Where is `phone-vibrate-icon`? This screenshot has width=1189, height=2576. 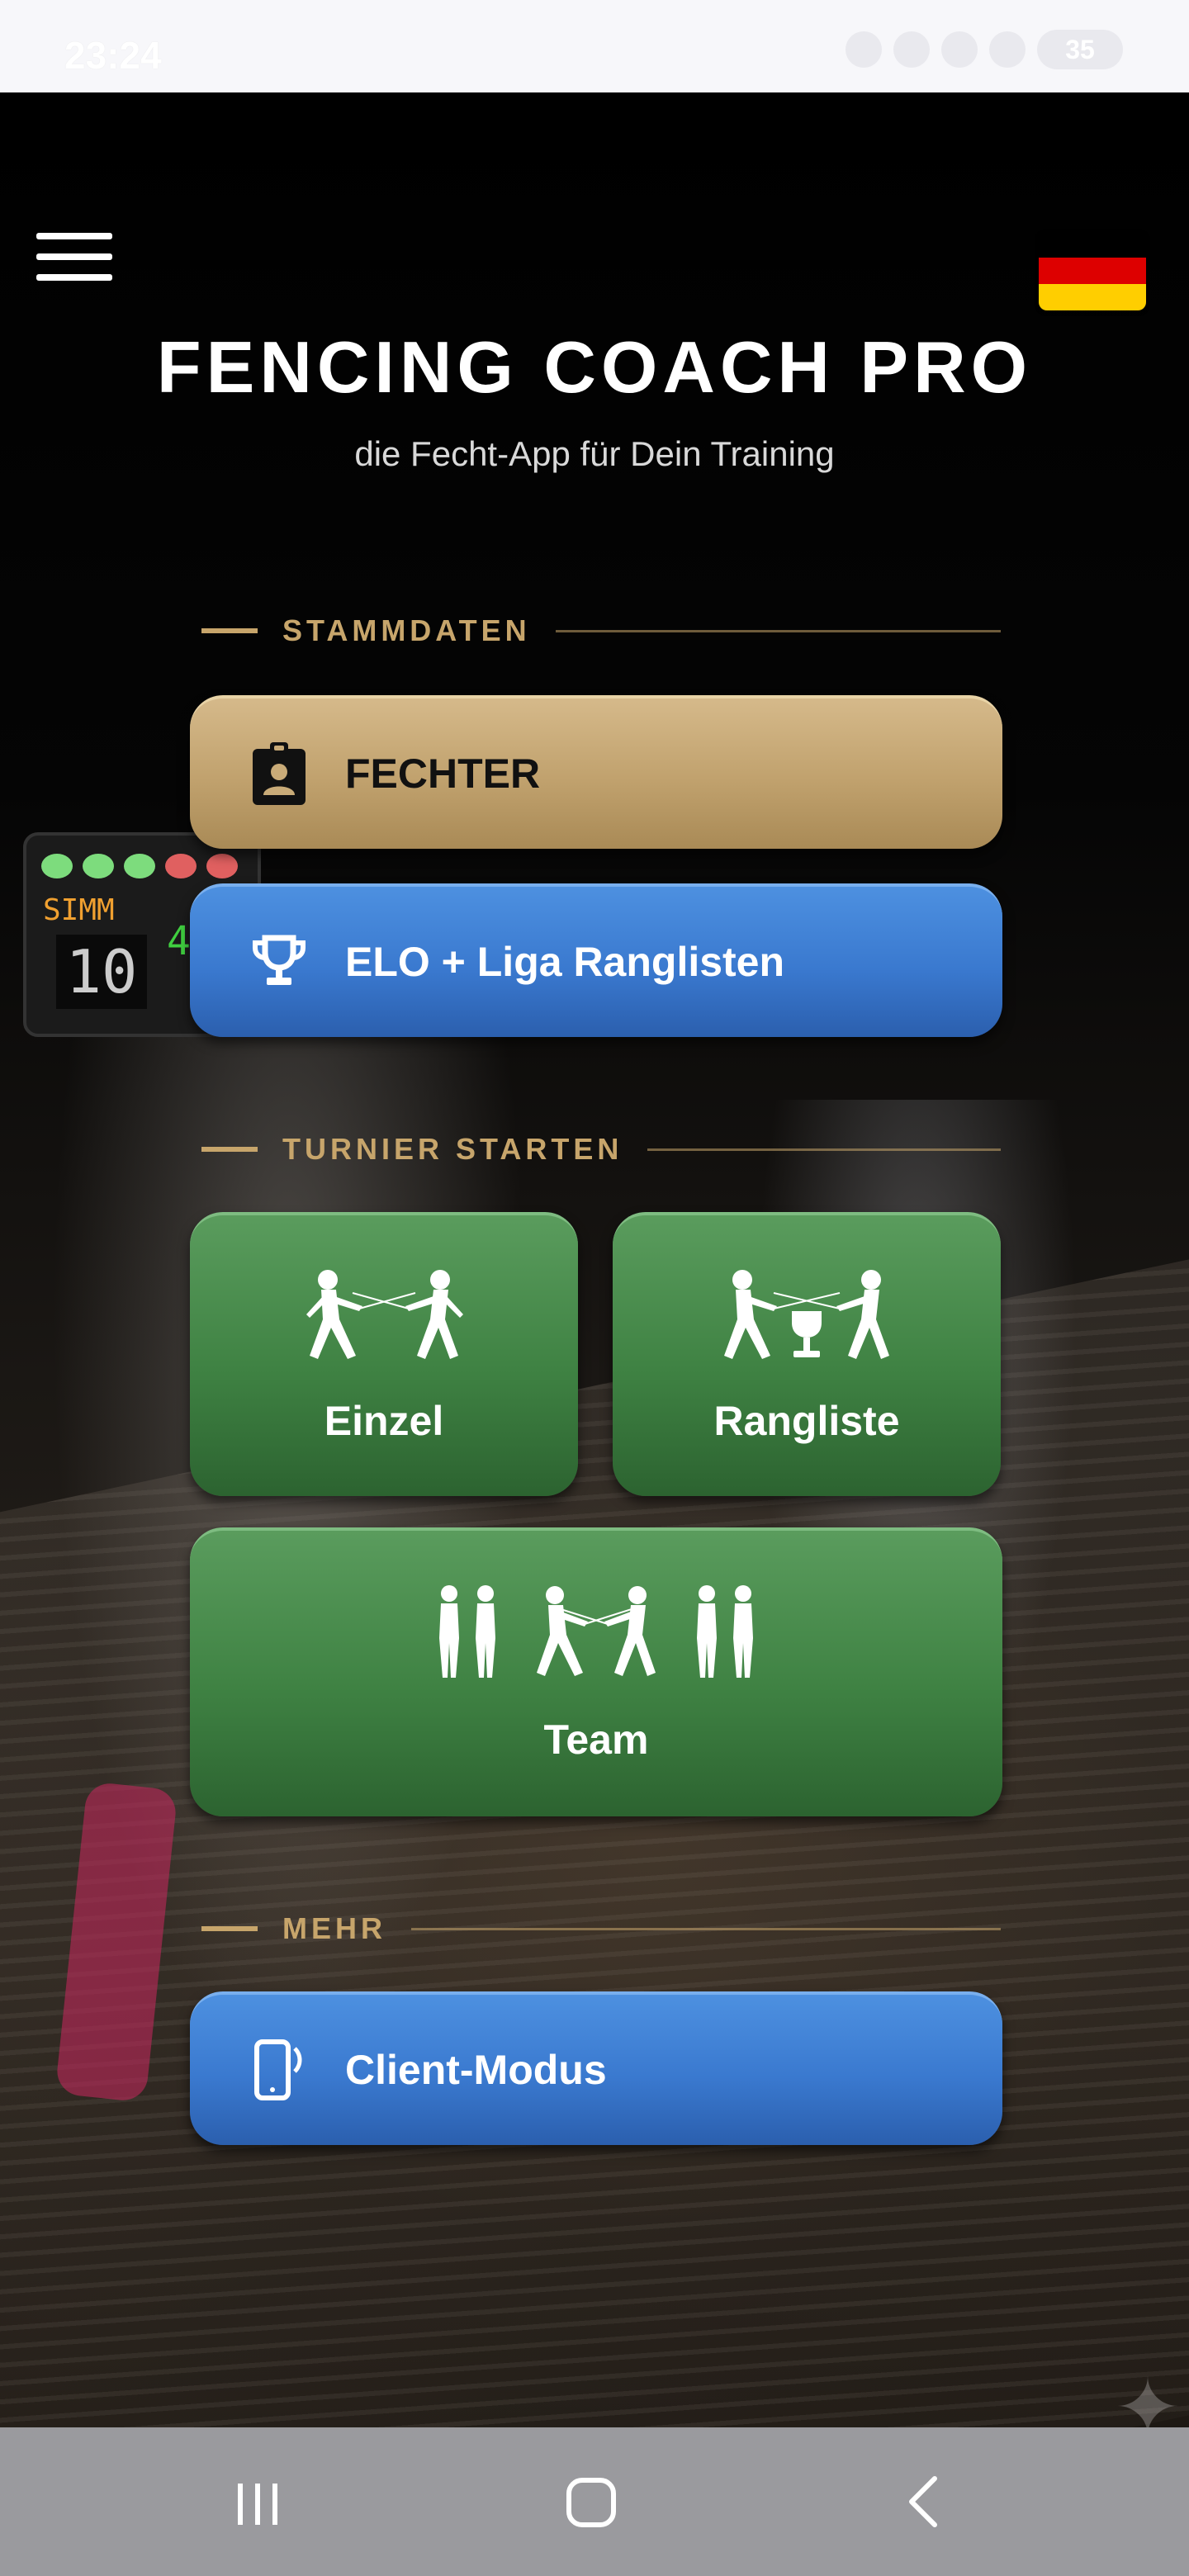
phone-vibrate-icon is located at coordinates (279, 2070).